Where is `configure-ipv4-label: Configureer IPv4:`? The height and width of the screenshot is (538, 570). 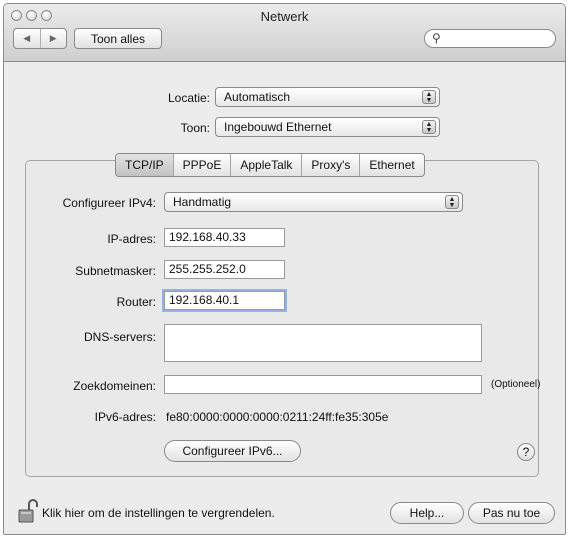
configure-ipv4-label: Configureer IPv4: is located at coordinates (109, 203).